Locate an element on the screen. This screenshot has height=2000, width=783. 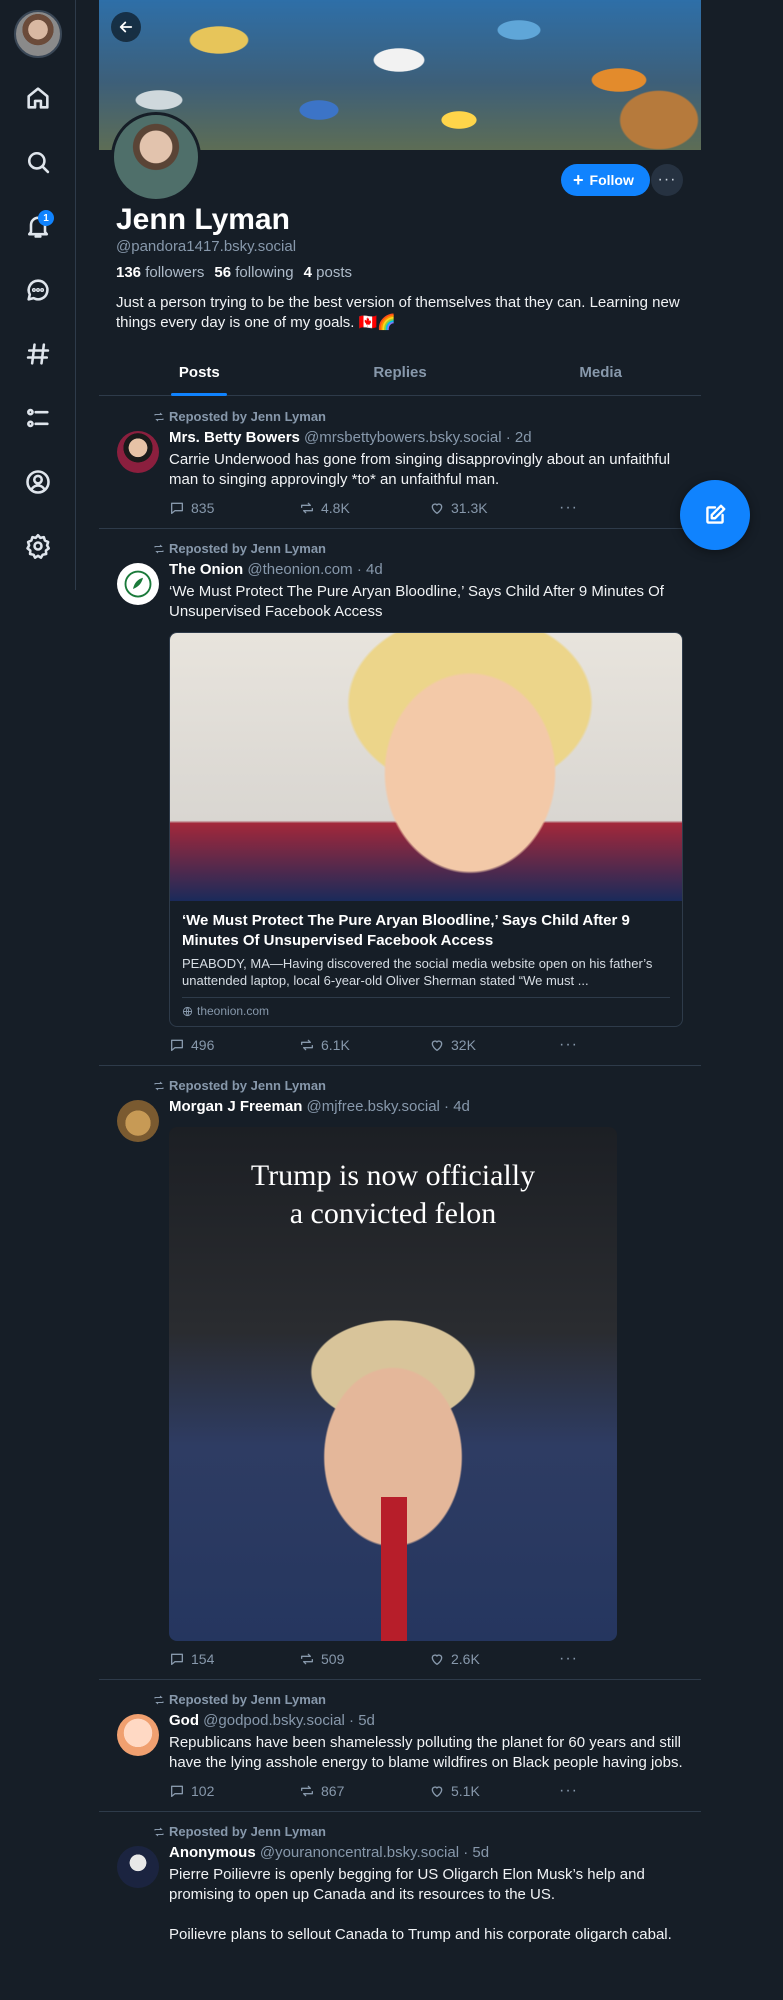
reply-button: 102 is located at coordinates (234, 1791).